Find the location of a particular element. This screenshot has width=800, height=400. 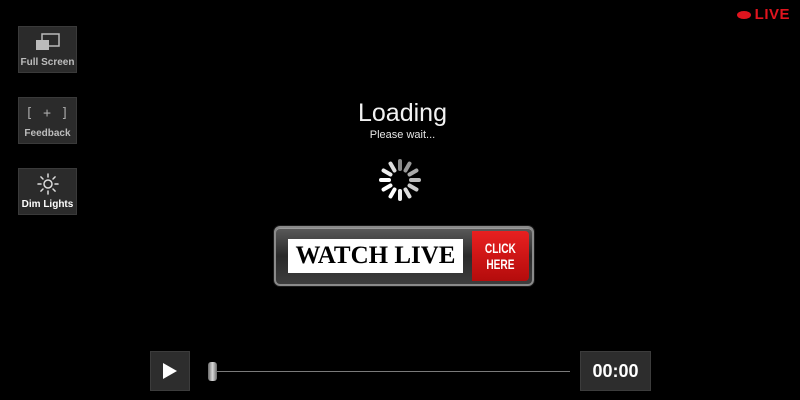

click-here-line1: CLICK is located at coordinates (500, 248).